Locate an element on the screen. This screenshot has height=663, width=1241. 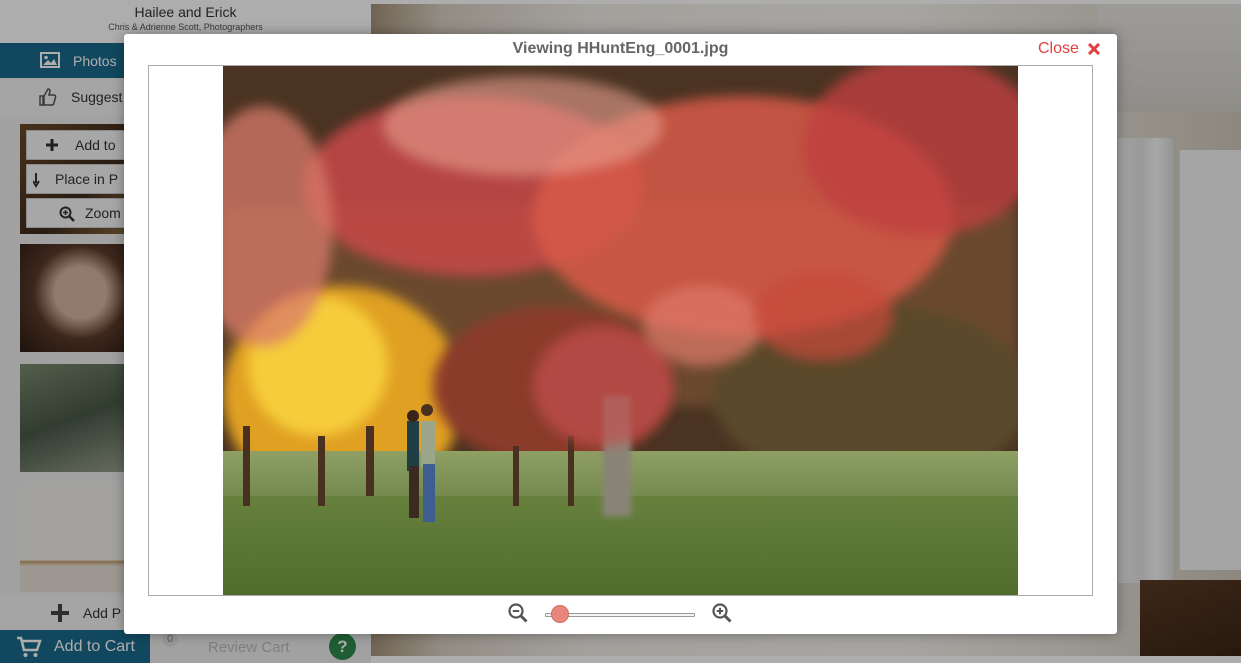
close-button: Close is located at coordinates (1069, 49).